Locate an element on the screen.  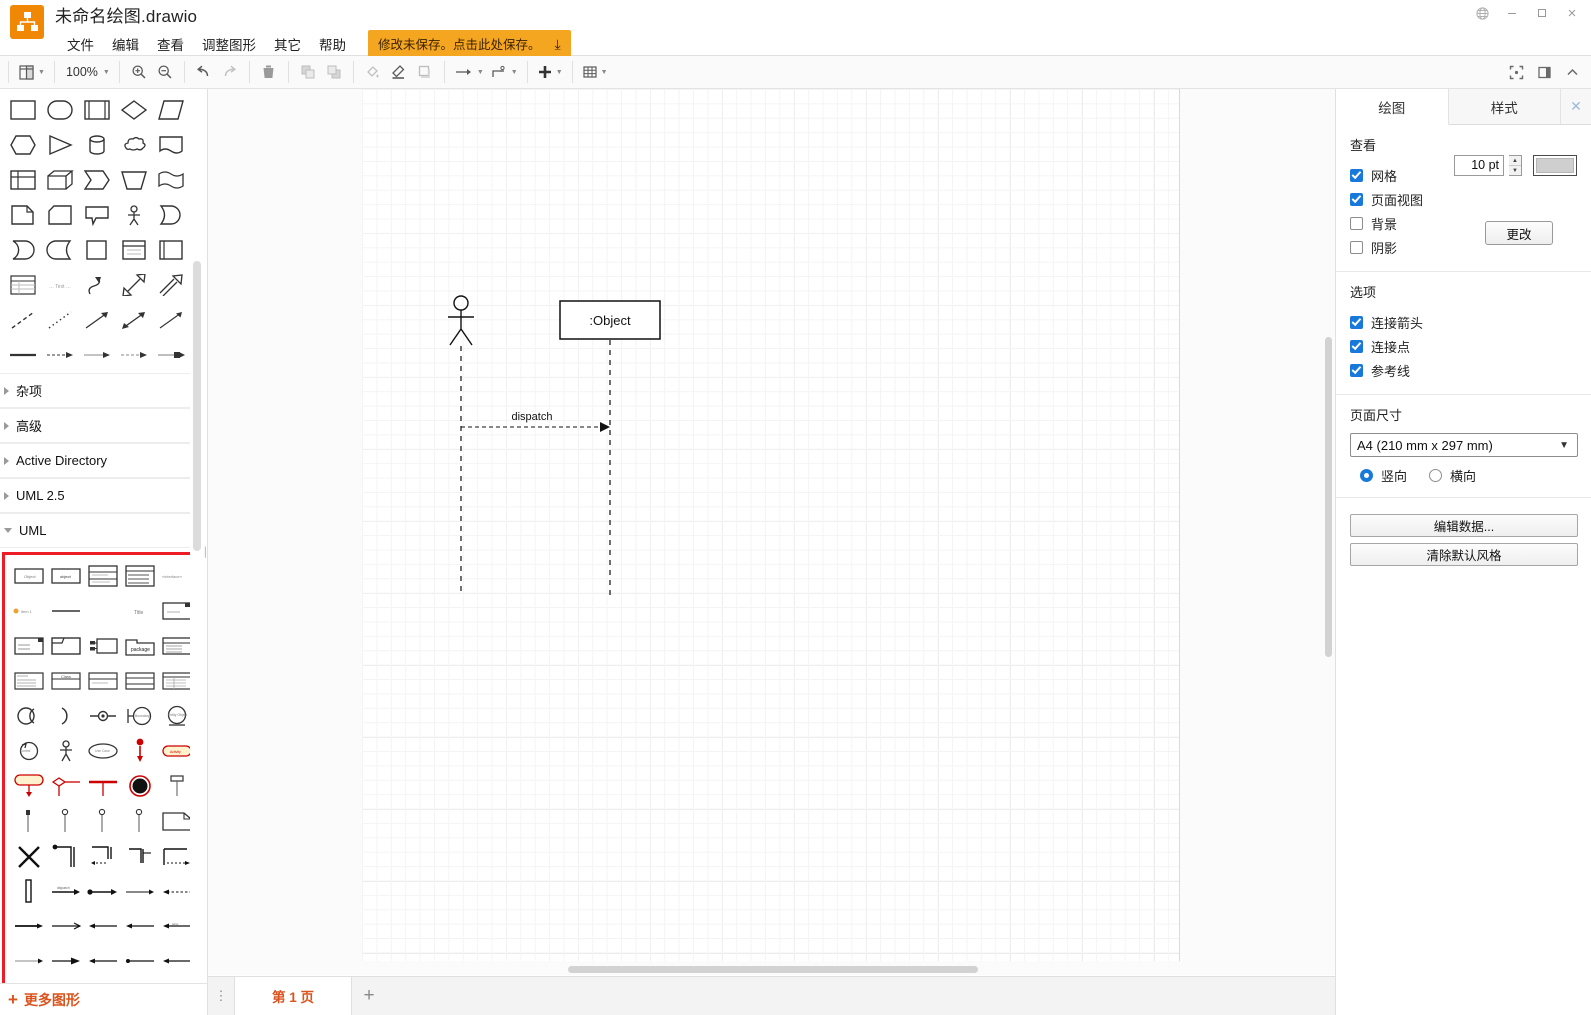
shadow-checkbox is located at coordinates (1356, 247).